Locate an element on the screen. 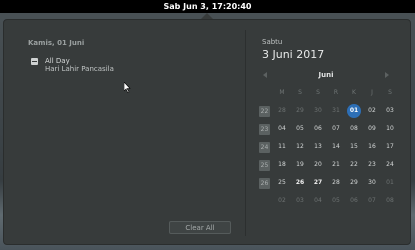 Image resolution: width=415 pixels, height=250 pixels. calendar-day: 11 is located at coordinates (282, 147).